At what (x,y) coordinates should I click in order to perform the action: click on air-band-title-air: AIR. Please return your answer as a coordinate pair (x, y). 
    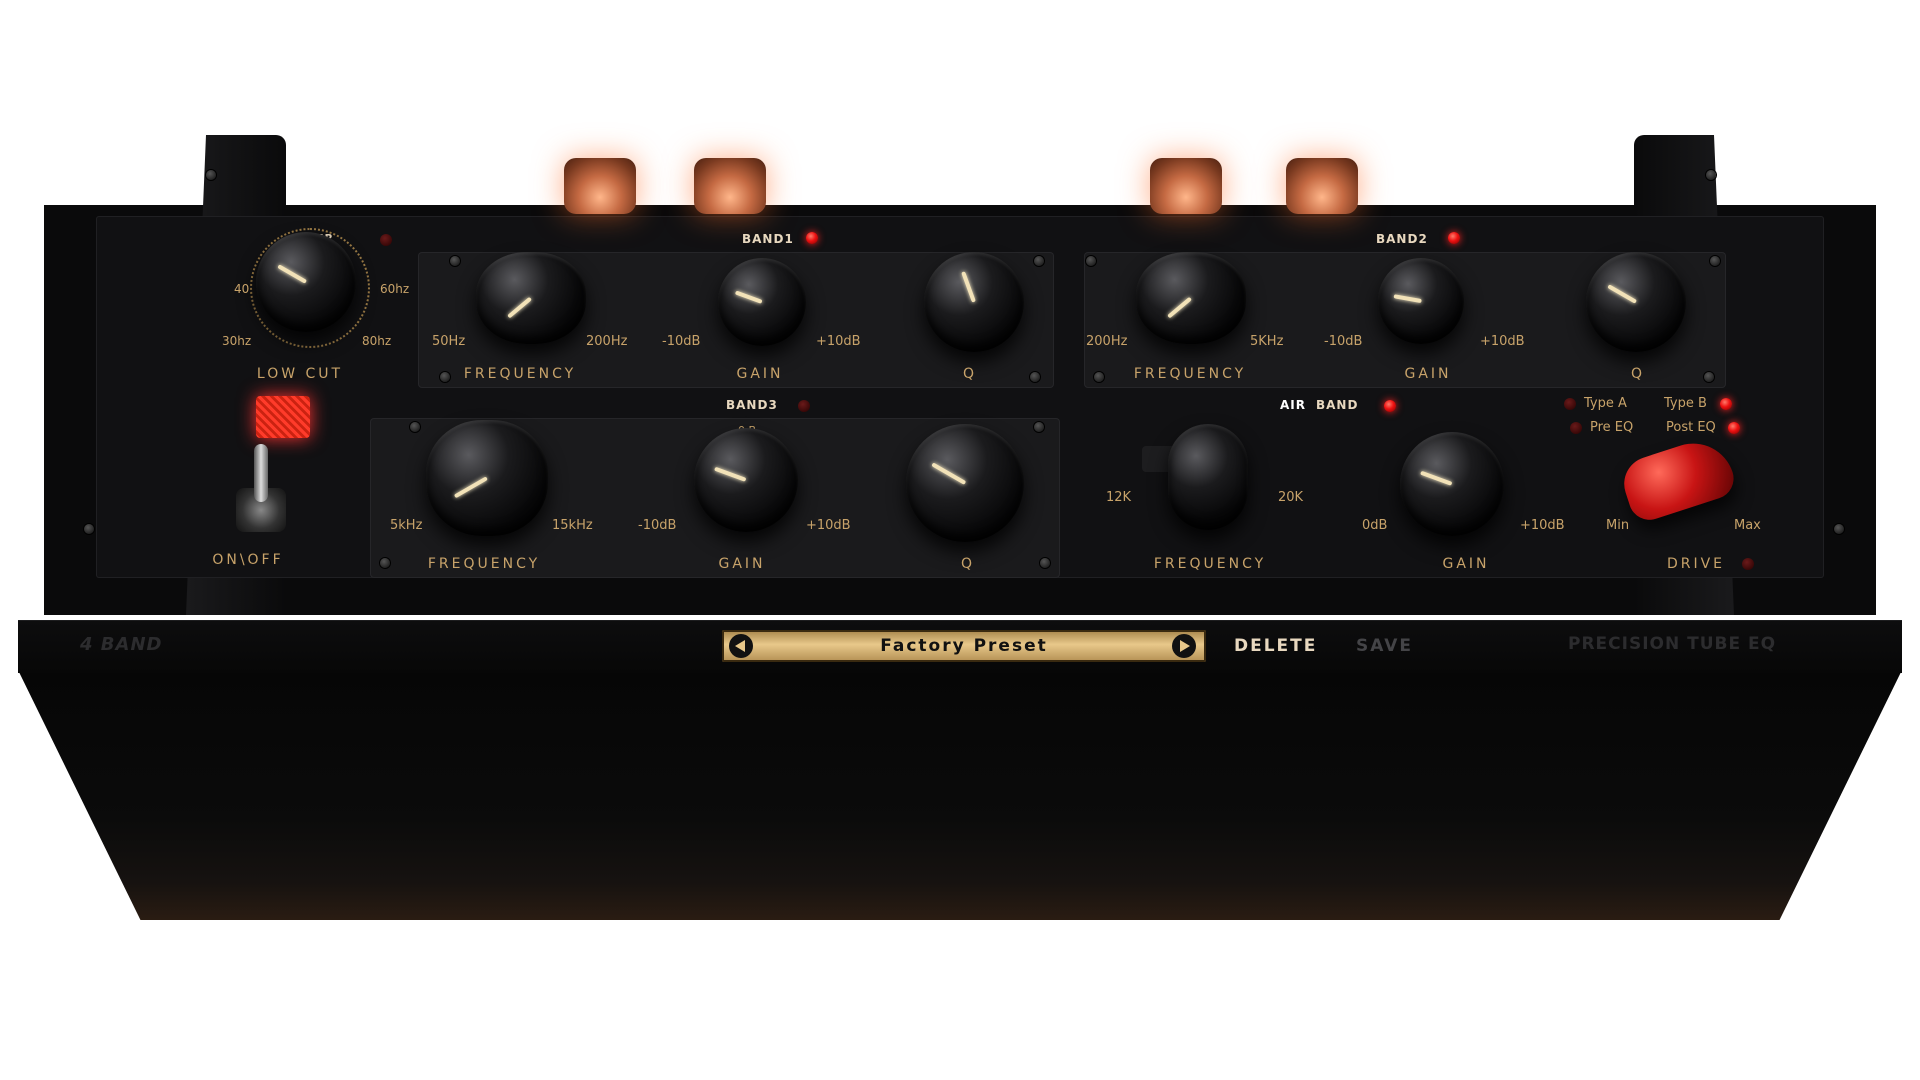
    Looking at the image, I should click on (1293, 405).